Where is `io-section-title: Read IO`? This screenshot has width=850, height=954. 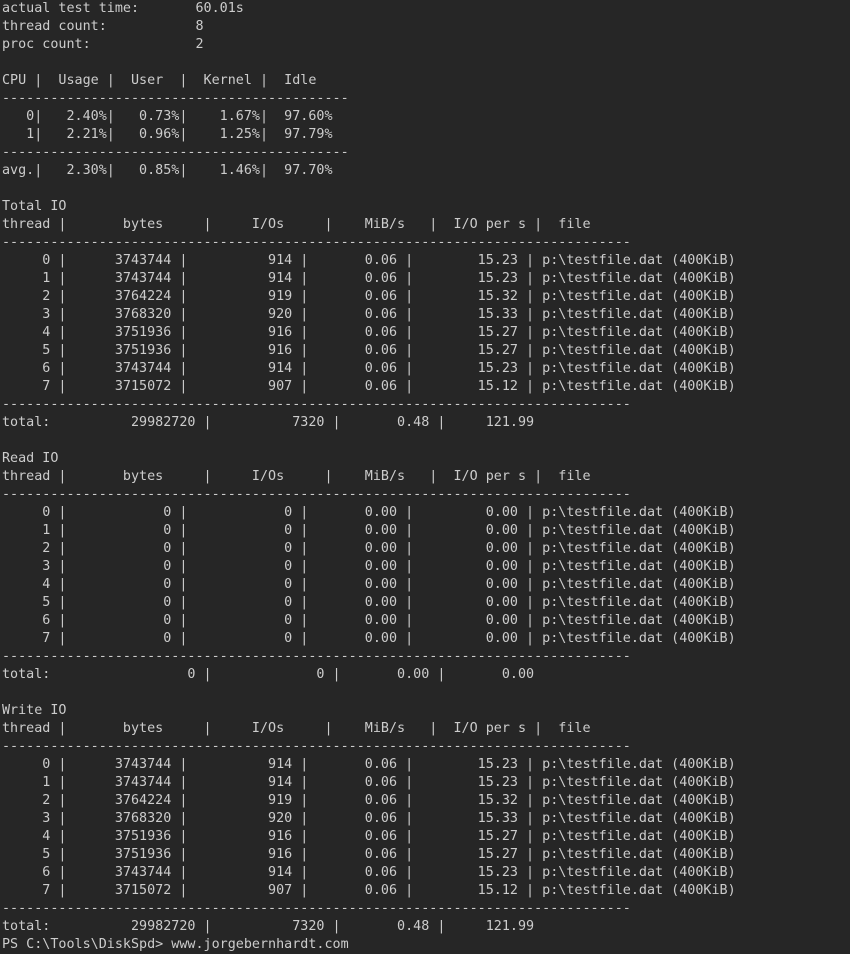 io-section-title: Read IO is located at coordinates (30, 458).